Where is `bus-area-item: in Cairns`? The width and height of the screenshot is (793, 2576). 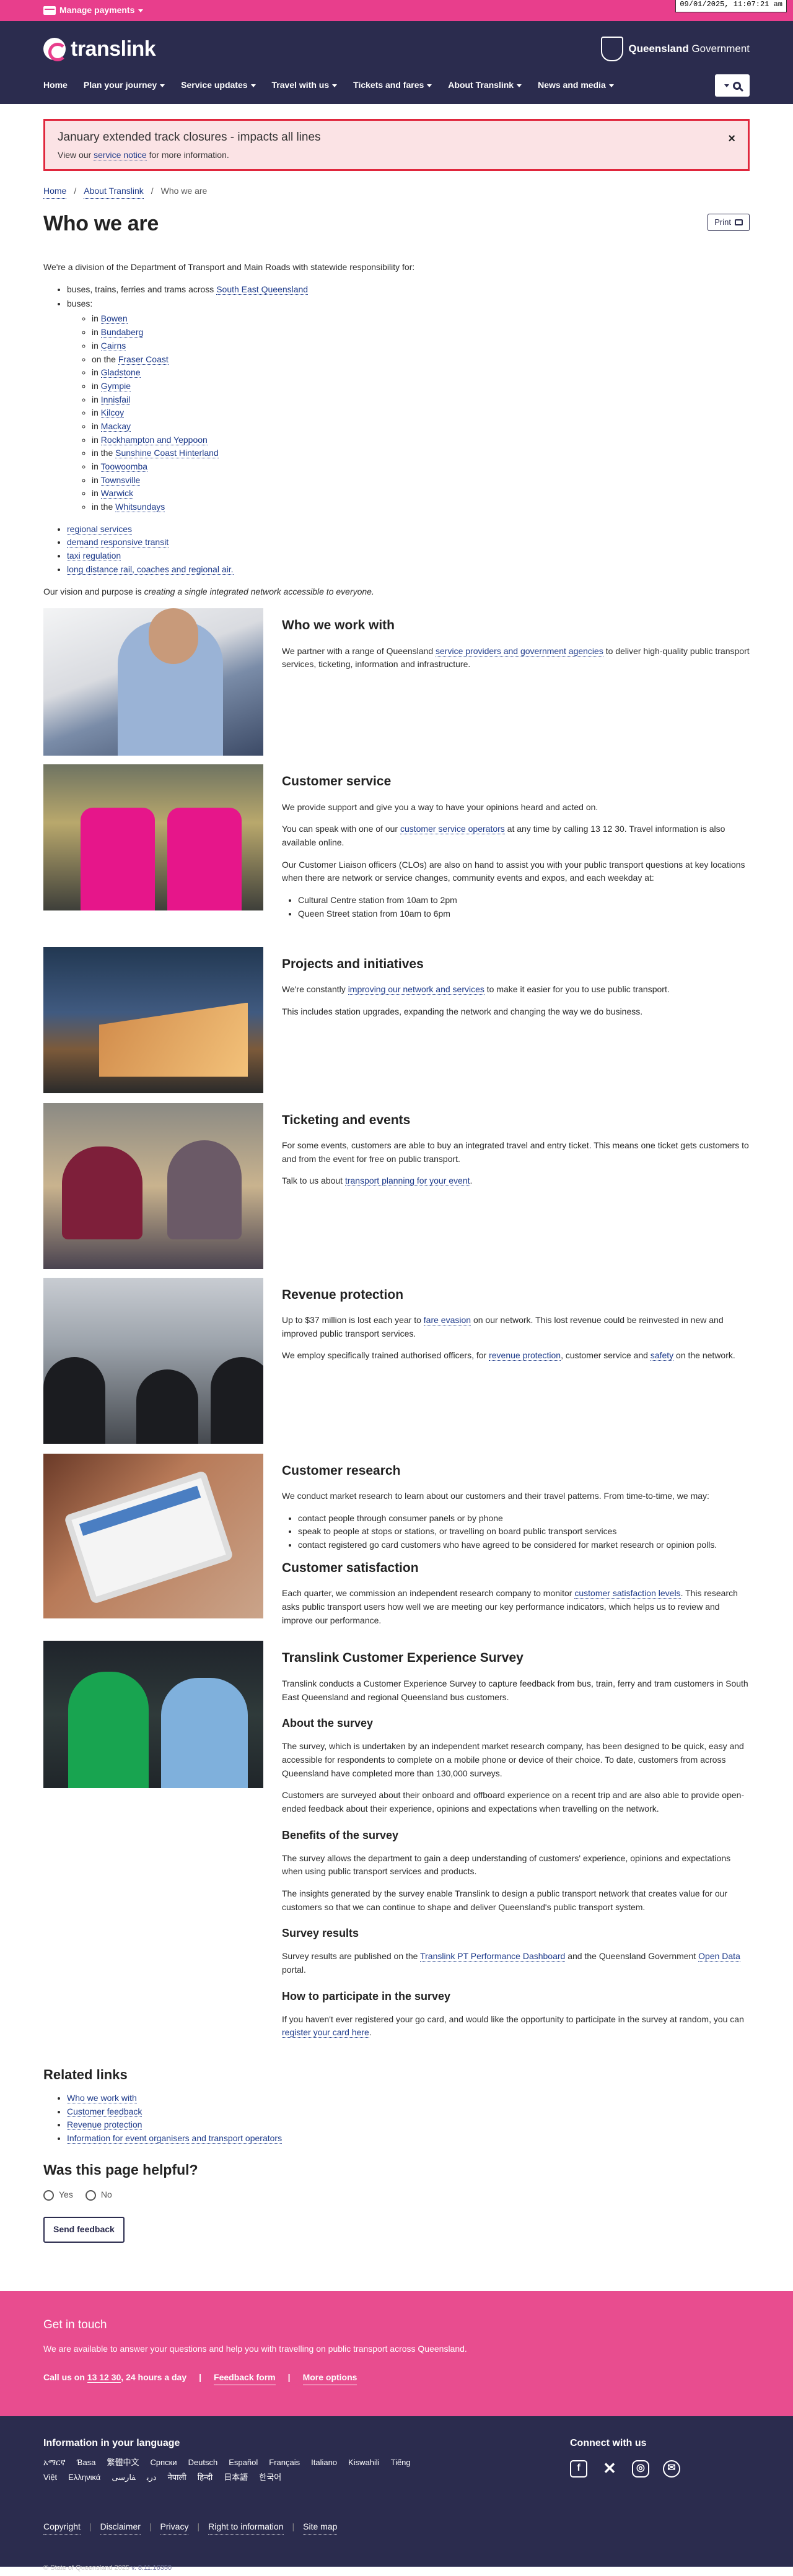 bus-area-item: in Cairns is located at coordinates (421, 346).